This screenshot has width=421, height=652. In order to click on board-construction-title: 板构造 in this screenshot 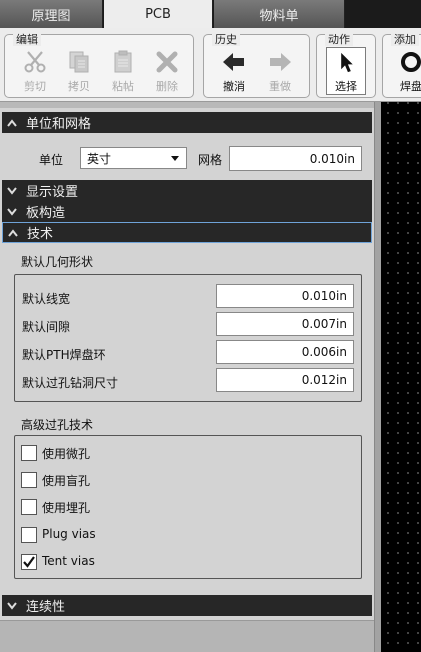, I will do `click(46, 213)`.